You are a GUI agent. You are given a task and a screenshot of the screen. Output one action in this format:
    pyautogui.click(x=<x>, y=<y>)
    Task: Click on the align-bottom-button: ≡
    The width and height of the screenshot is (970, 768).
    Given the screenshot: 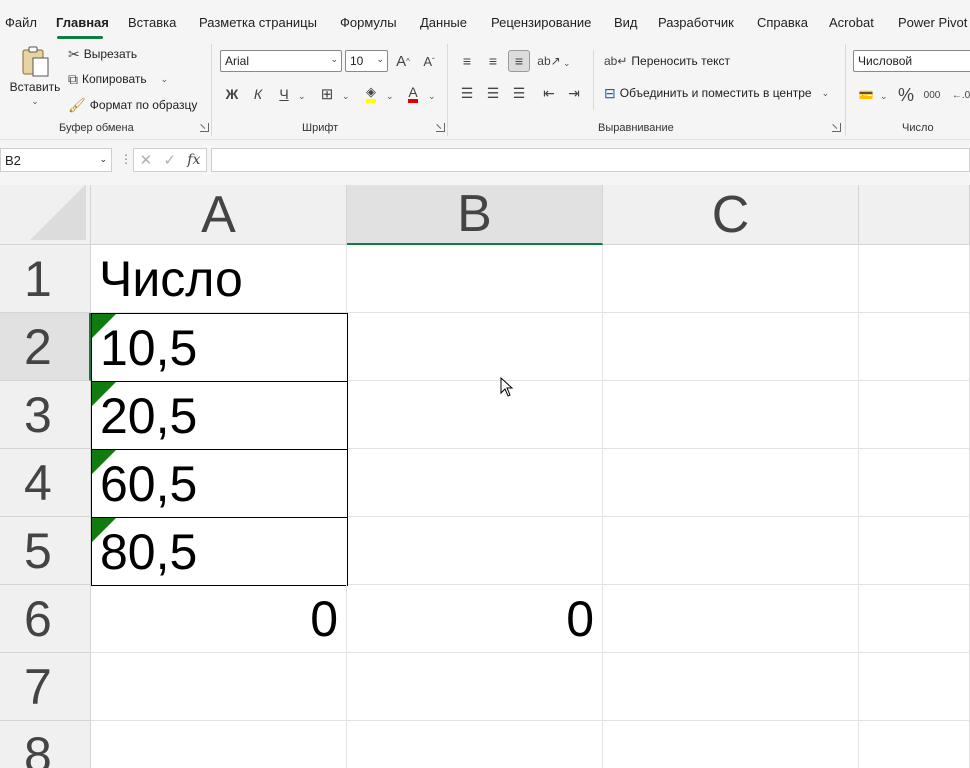 What is the action you would take?
    pyautogui.click(x=519, y=61)
    